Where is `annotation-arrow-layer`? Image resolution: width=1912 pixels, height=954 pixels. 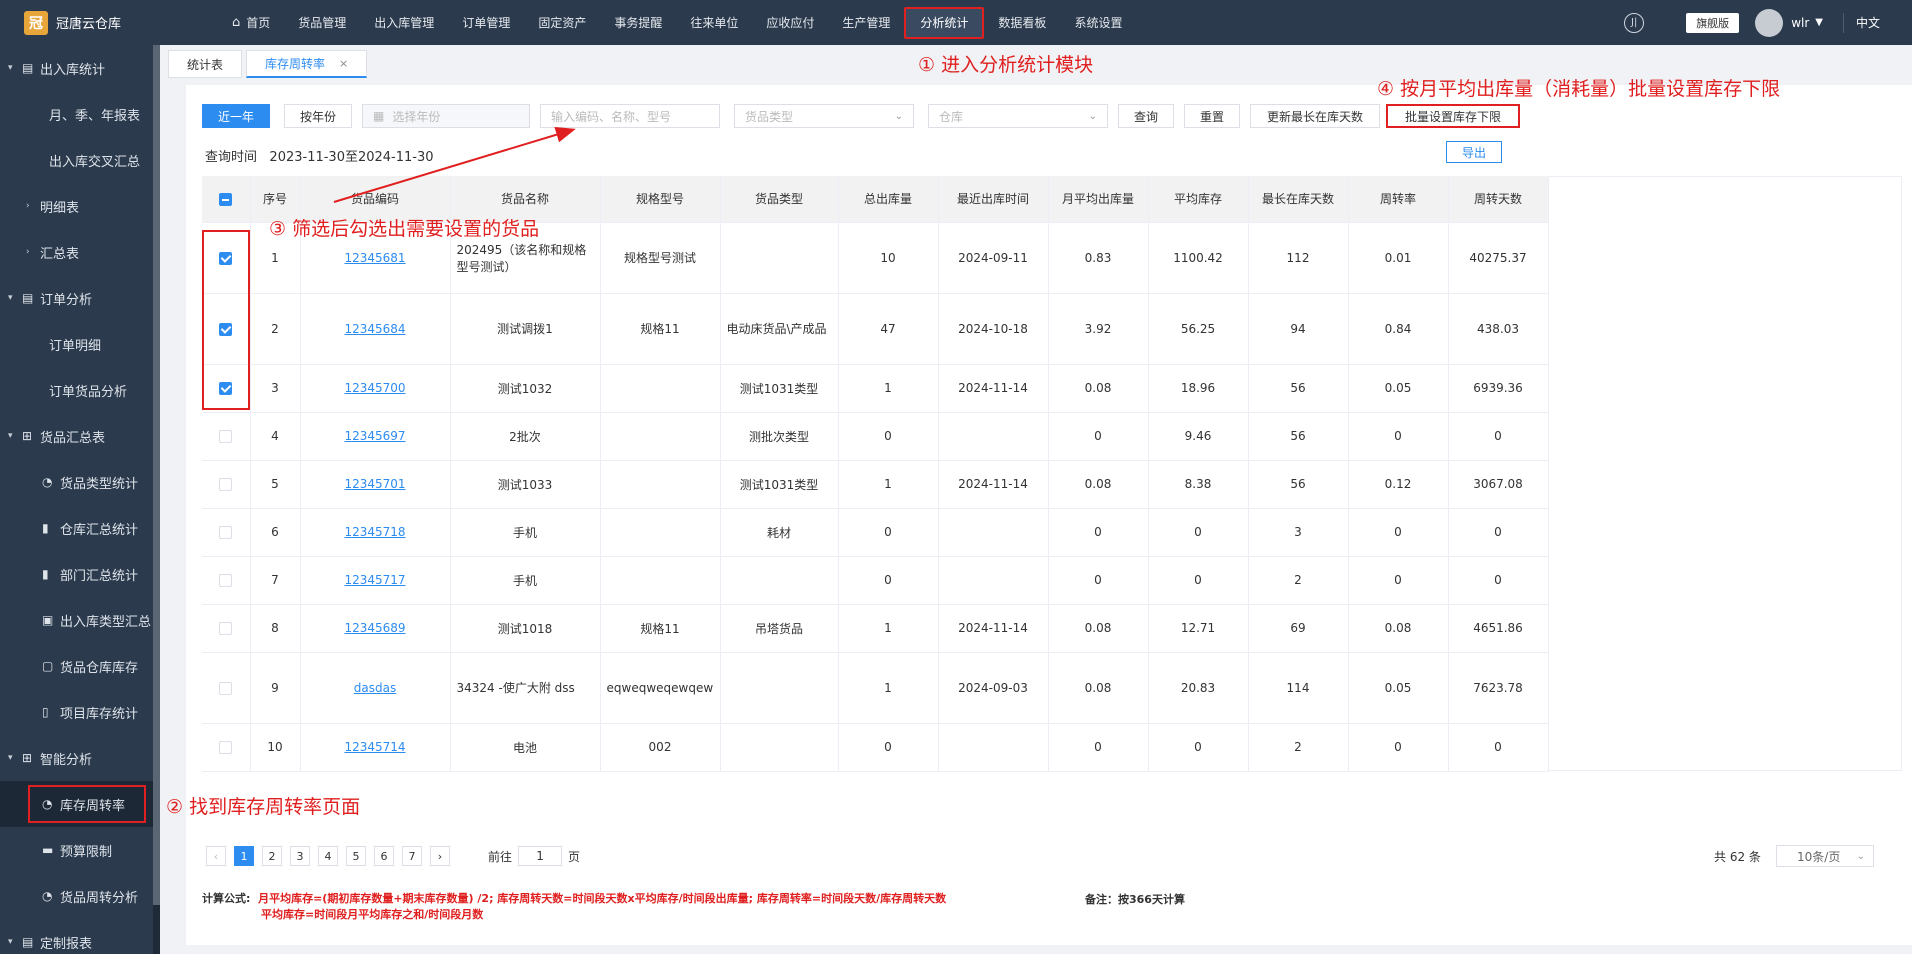 annotation-arrow-layer is located at coordinates (454, 164).